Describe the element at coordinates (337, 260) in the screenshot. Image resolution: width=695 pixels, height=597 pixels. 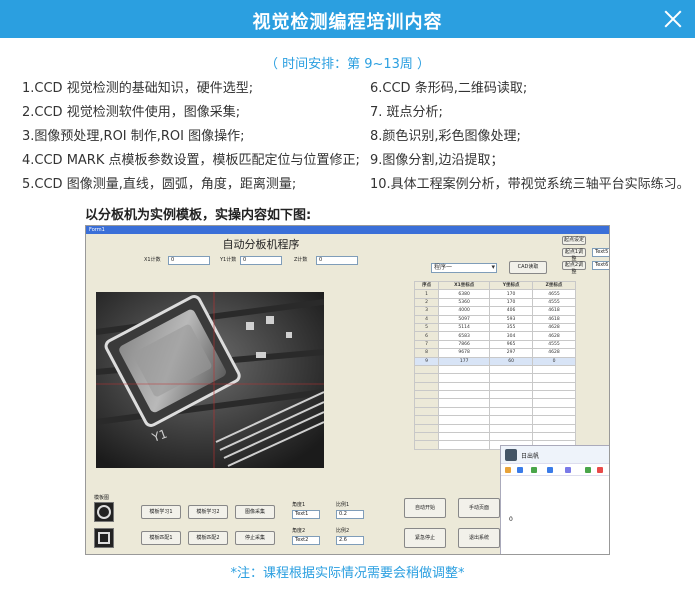
I see `z-count-field: 0` at that location.